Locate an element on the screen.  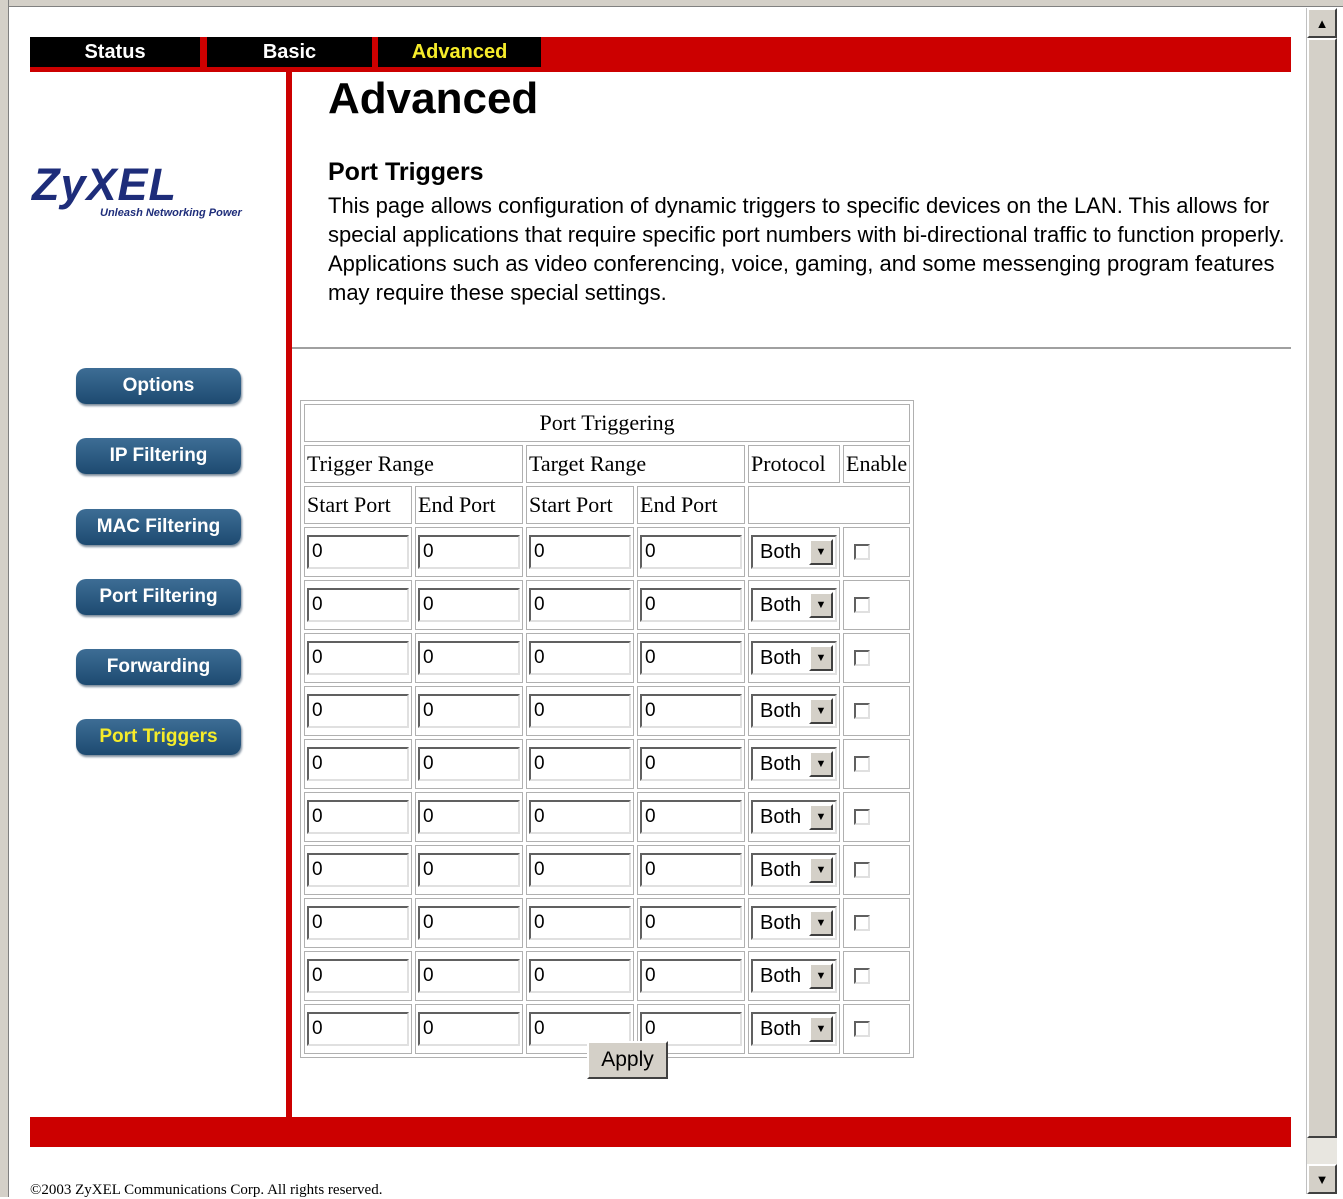
tab-advanced: Advanced is located at coordinates (459, 52).